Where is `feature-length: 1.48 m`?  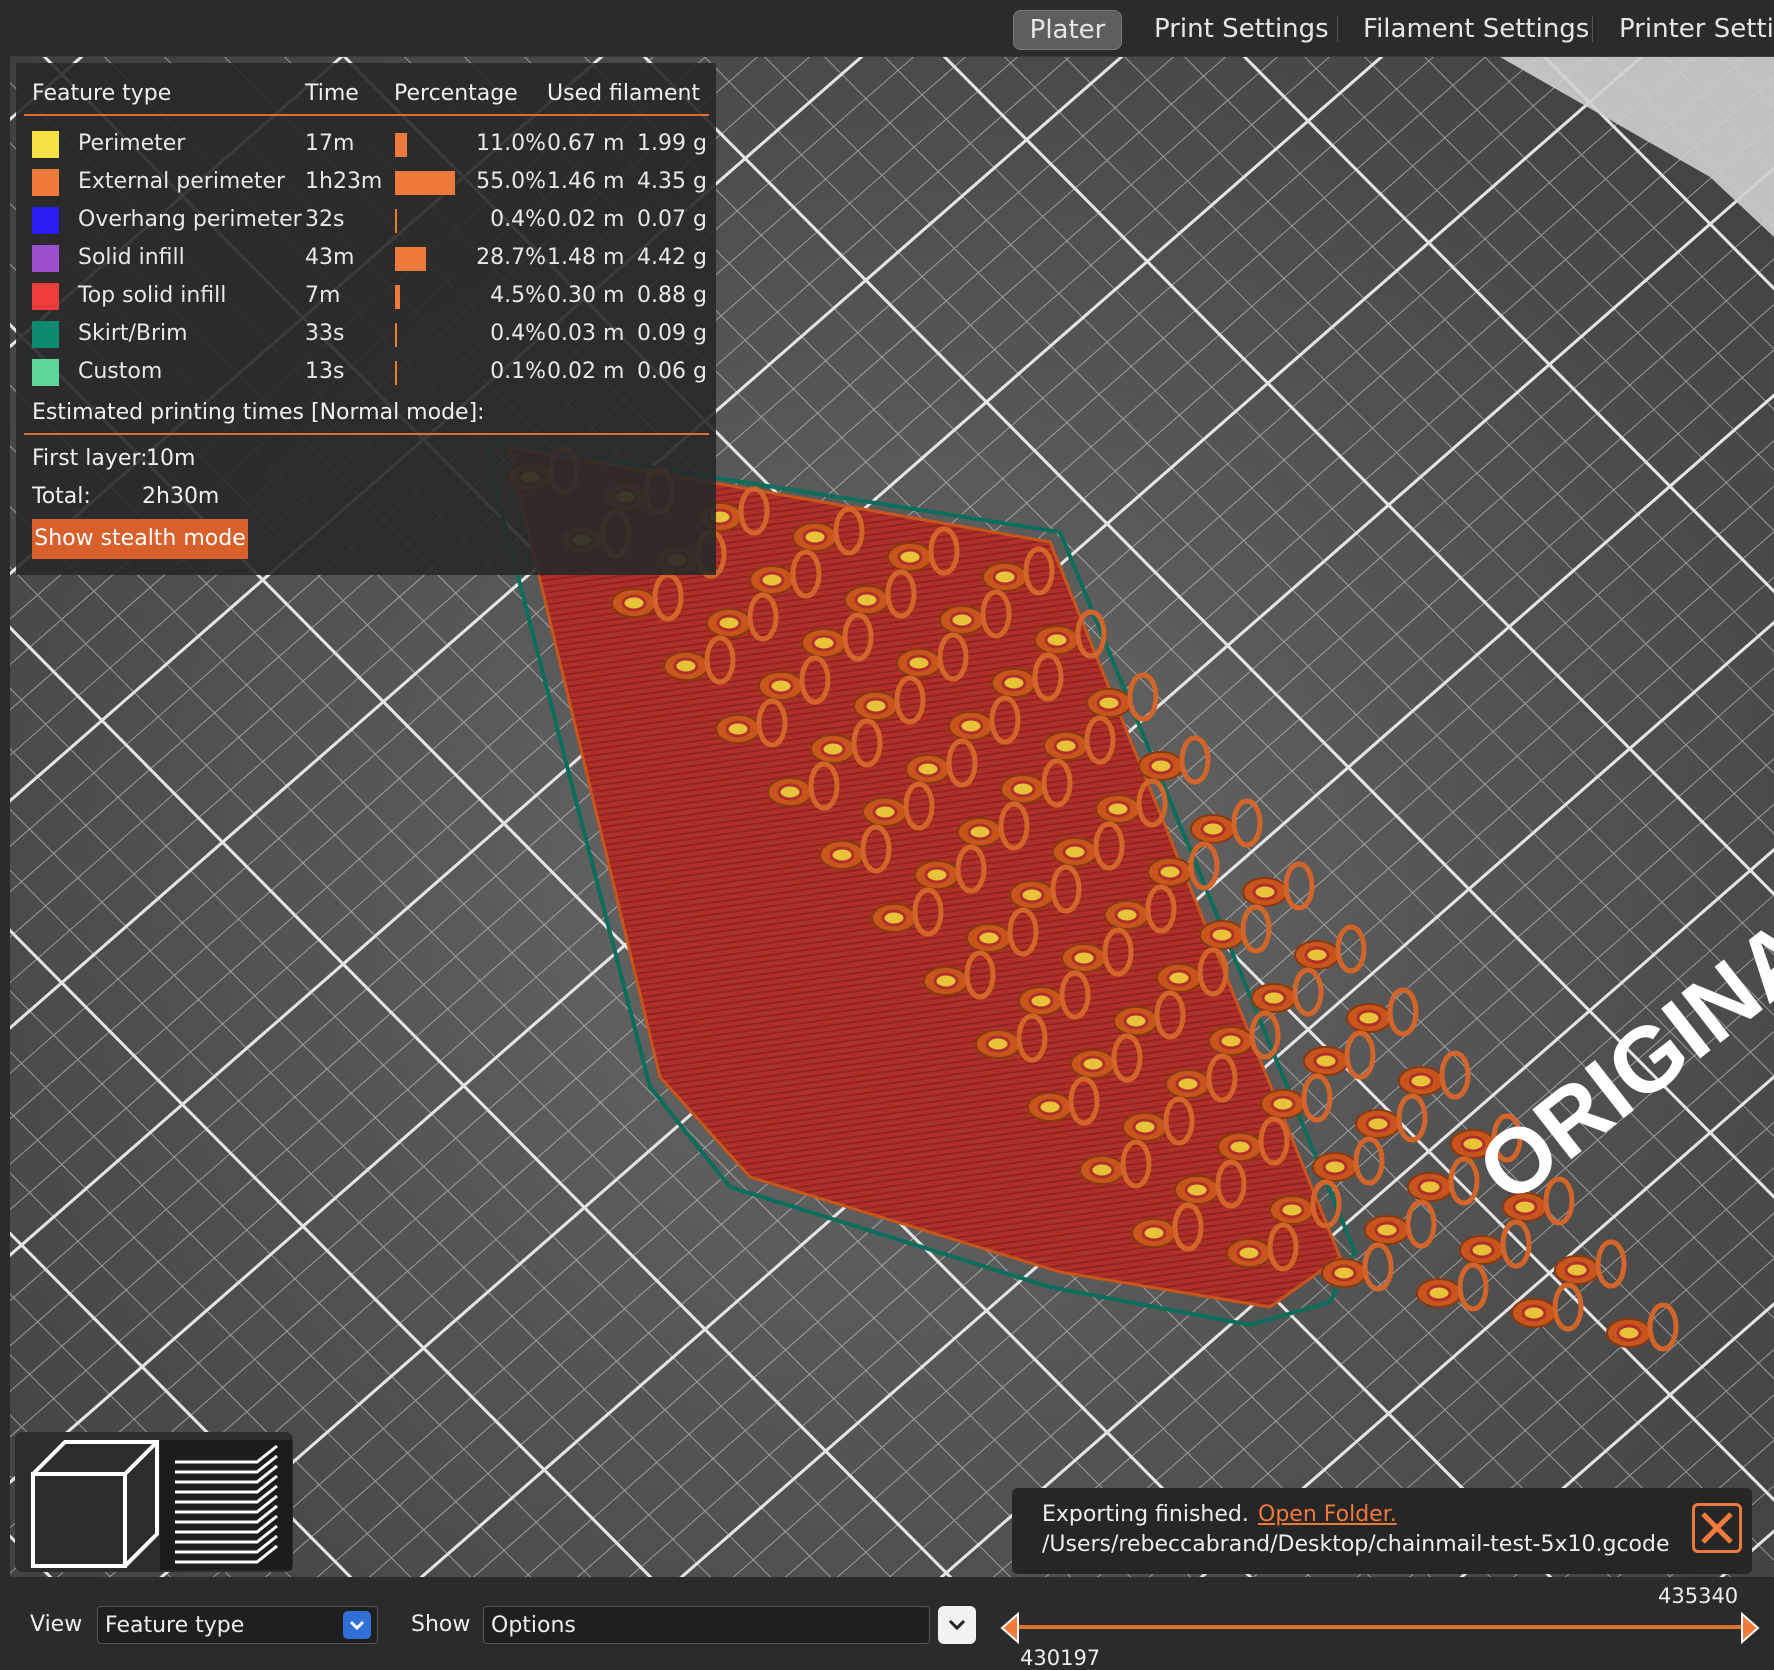 feature-length: 1.48 m is located at coordinates (586, 257).